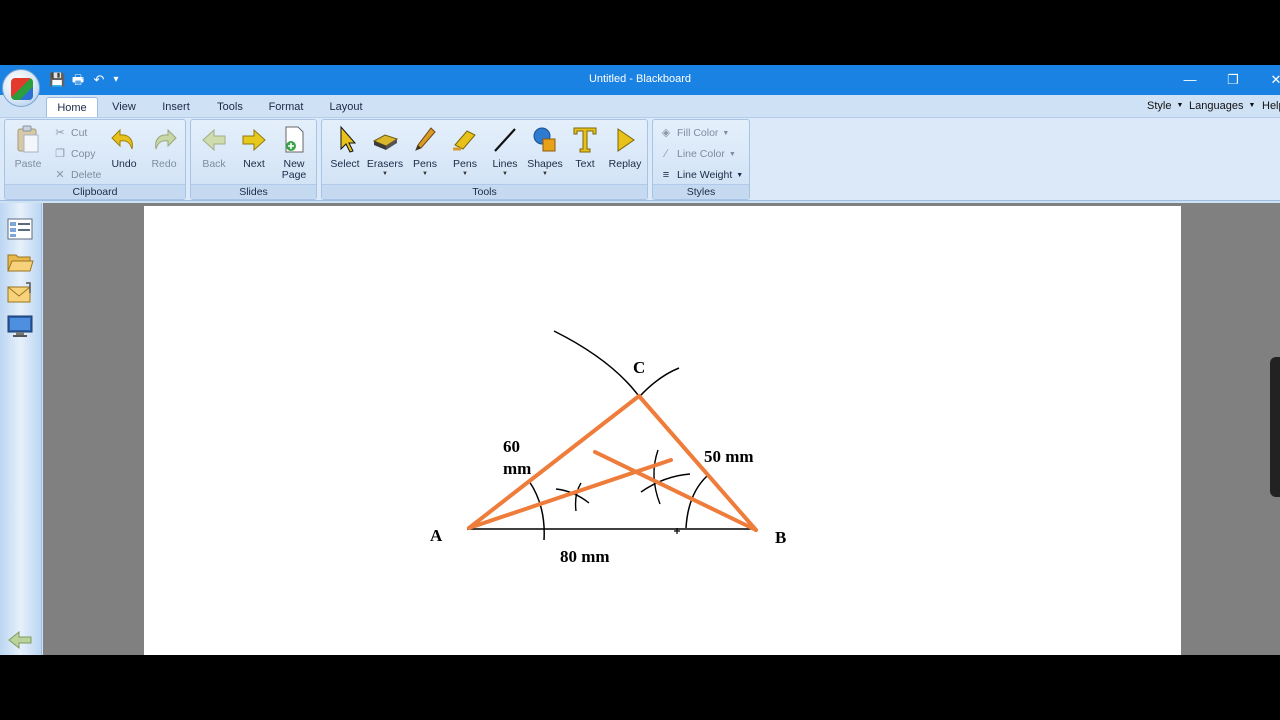 The width and height of the screenshot is (1280, 720). Describe the element at coordinates (697, 154) in the screenshot. I see `line-color-button: ∕ Line Color ▼` at that location.